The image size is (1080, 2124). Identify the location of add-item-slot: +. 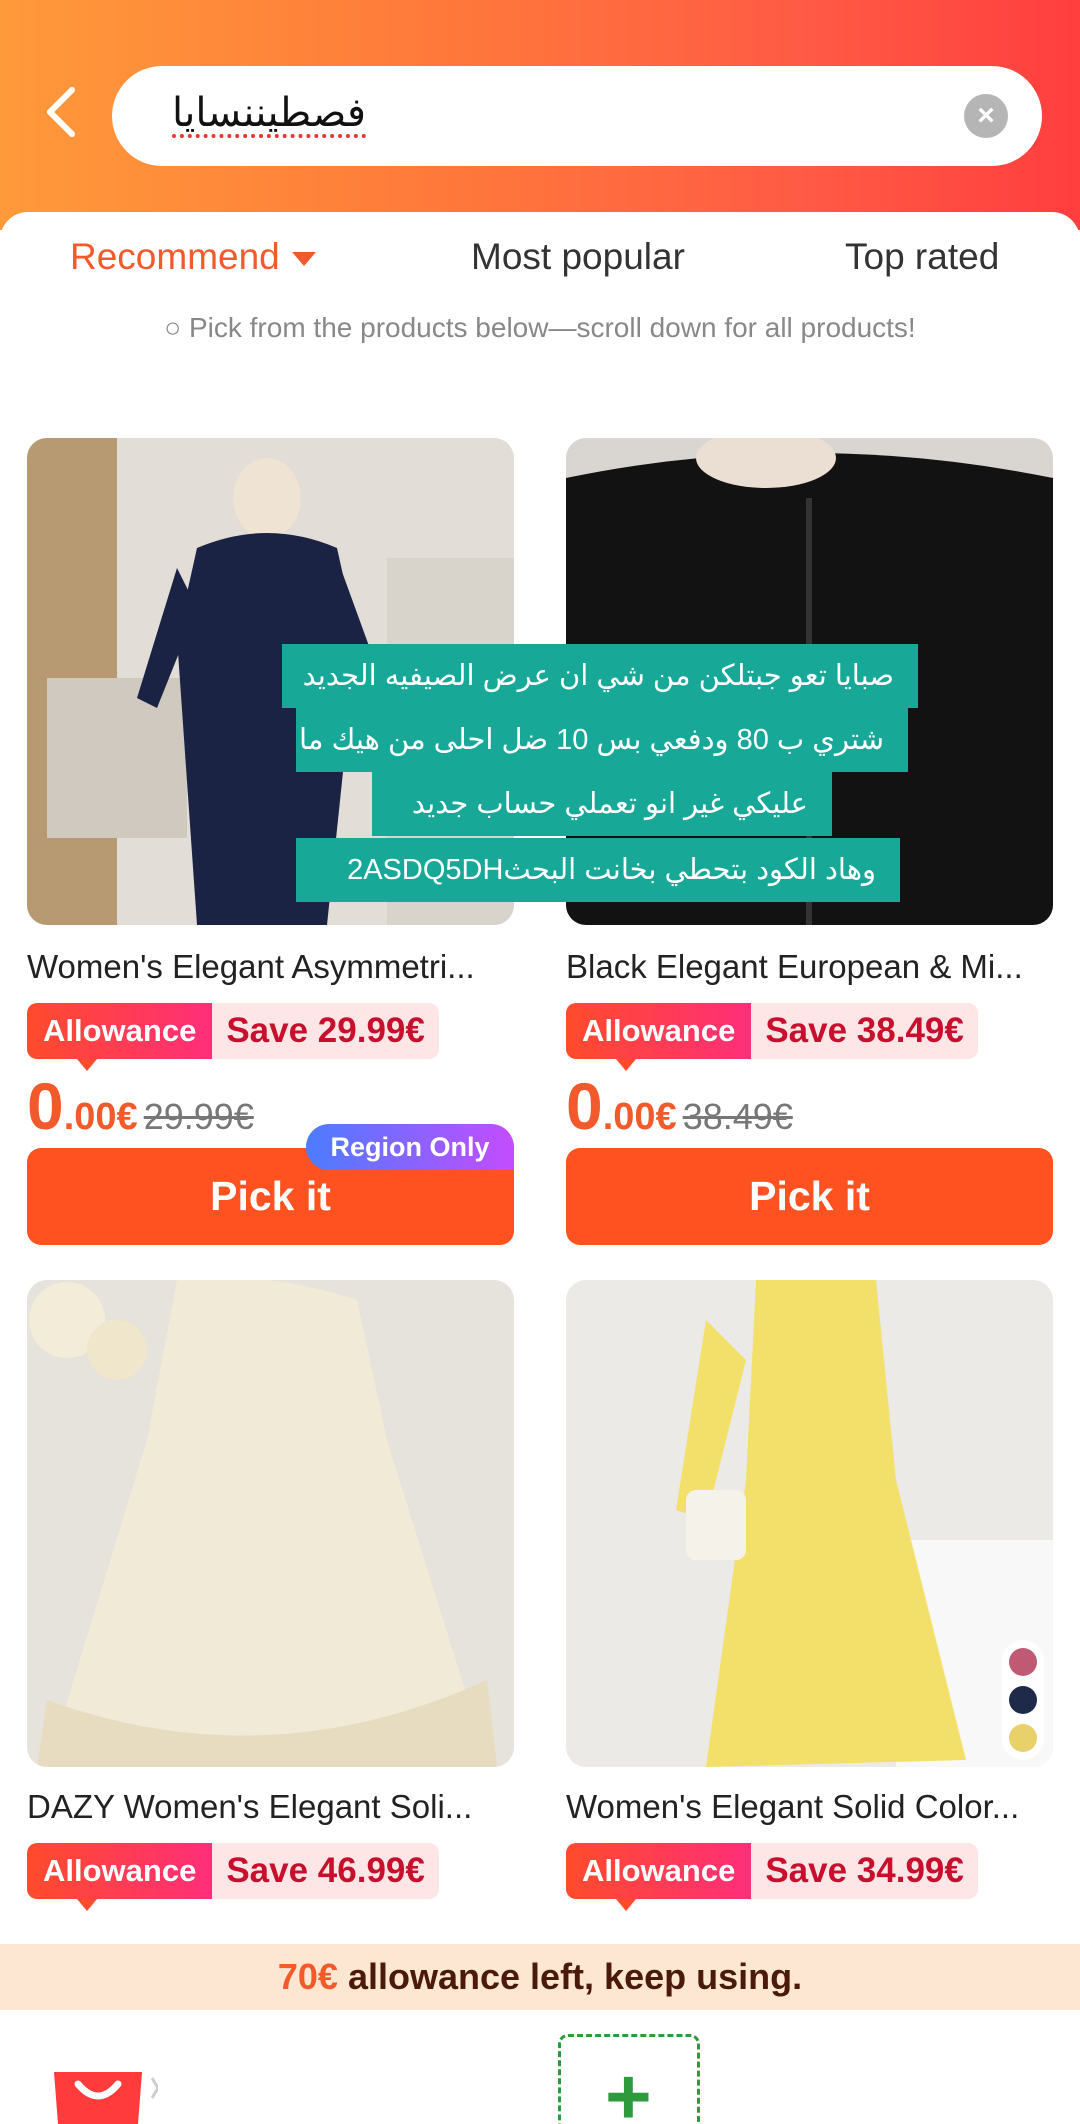
(629, 2079).